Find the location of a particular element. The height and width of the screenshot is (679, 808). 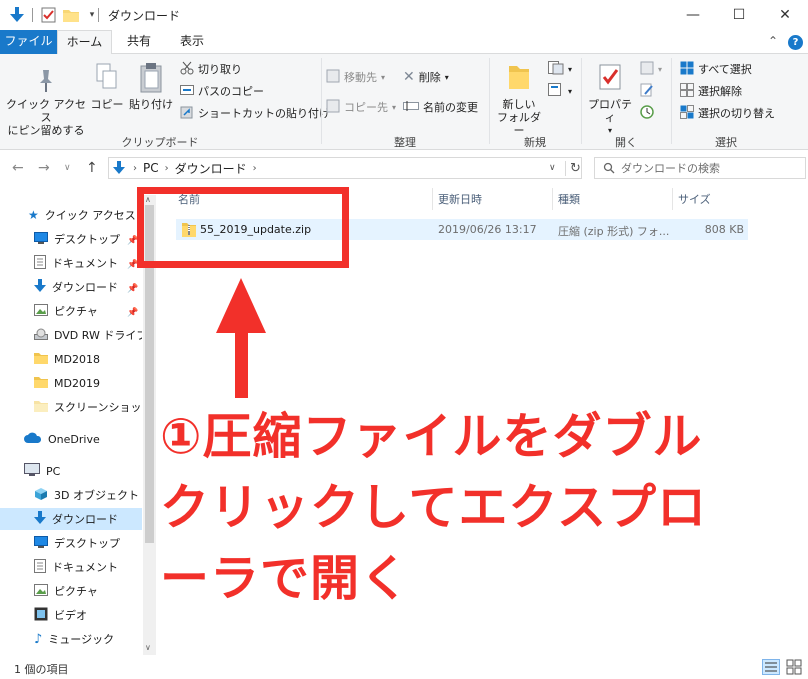

invert-selection-button: 選択の切り替え is located at coordinates (727, 113).